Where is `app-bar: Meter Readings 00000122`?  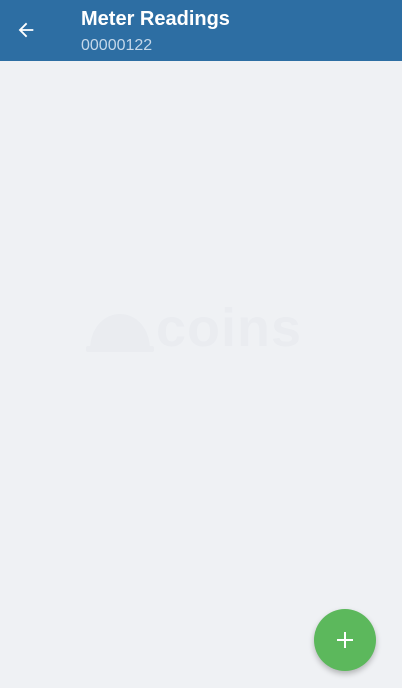
app-bar: Meter Readings 00000122 is located at coordinates (201, 30).